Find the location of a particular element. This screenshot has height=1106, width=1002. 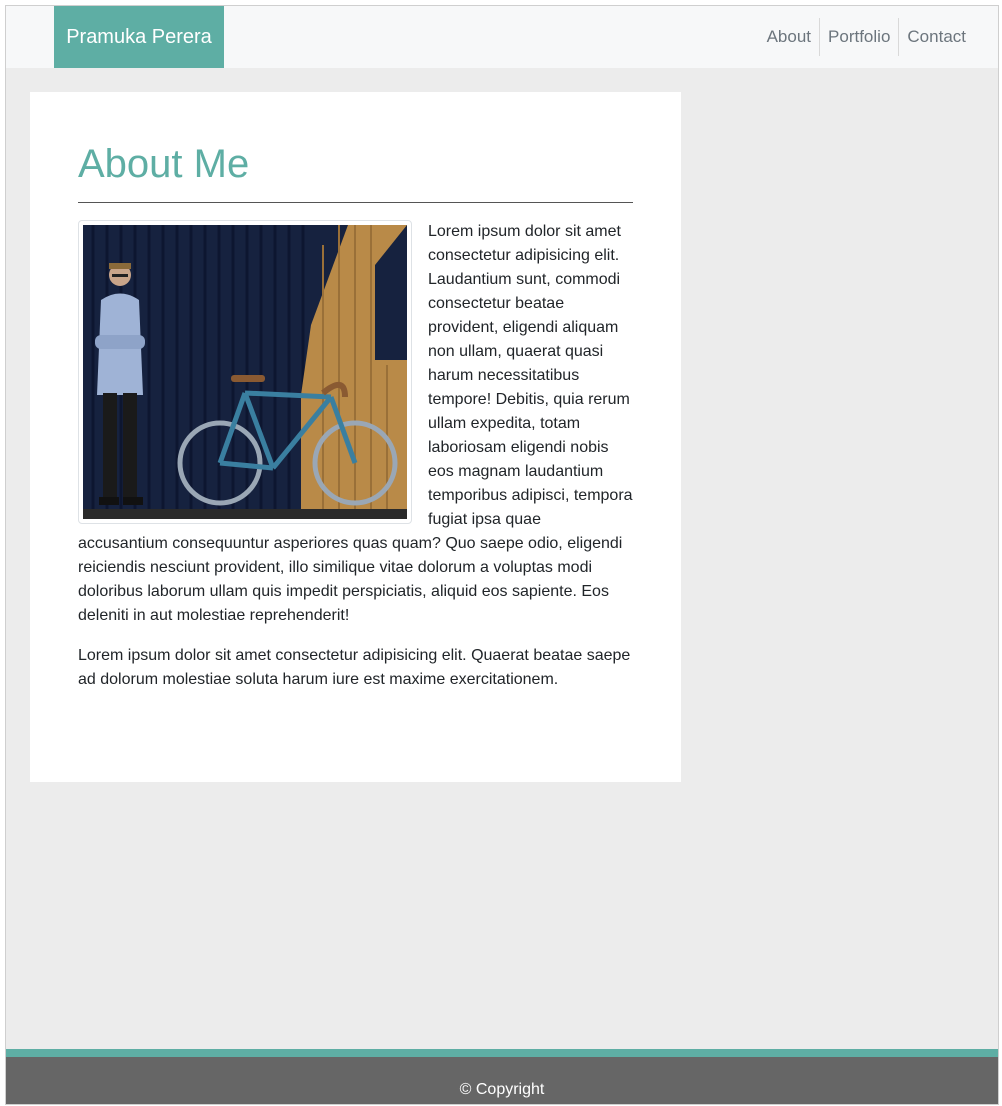

brand-link: Pramuka Perera is located at coordinates (139, 37).